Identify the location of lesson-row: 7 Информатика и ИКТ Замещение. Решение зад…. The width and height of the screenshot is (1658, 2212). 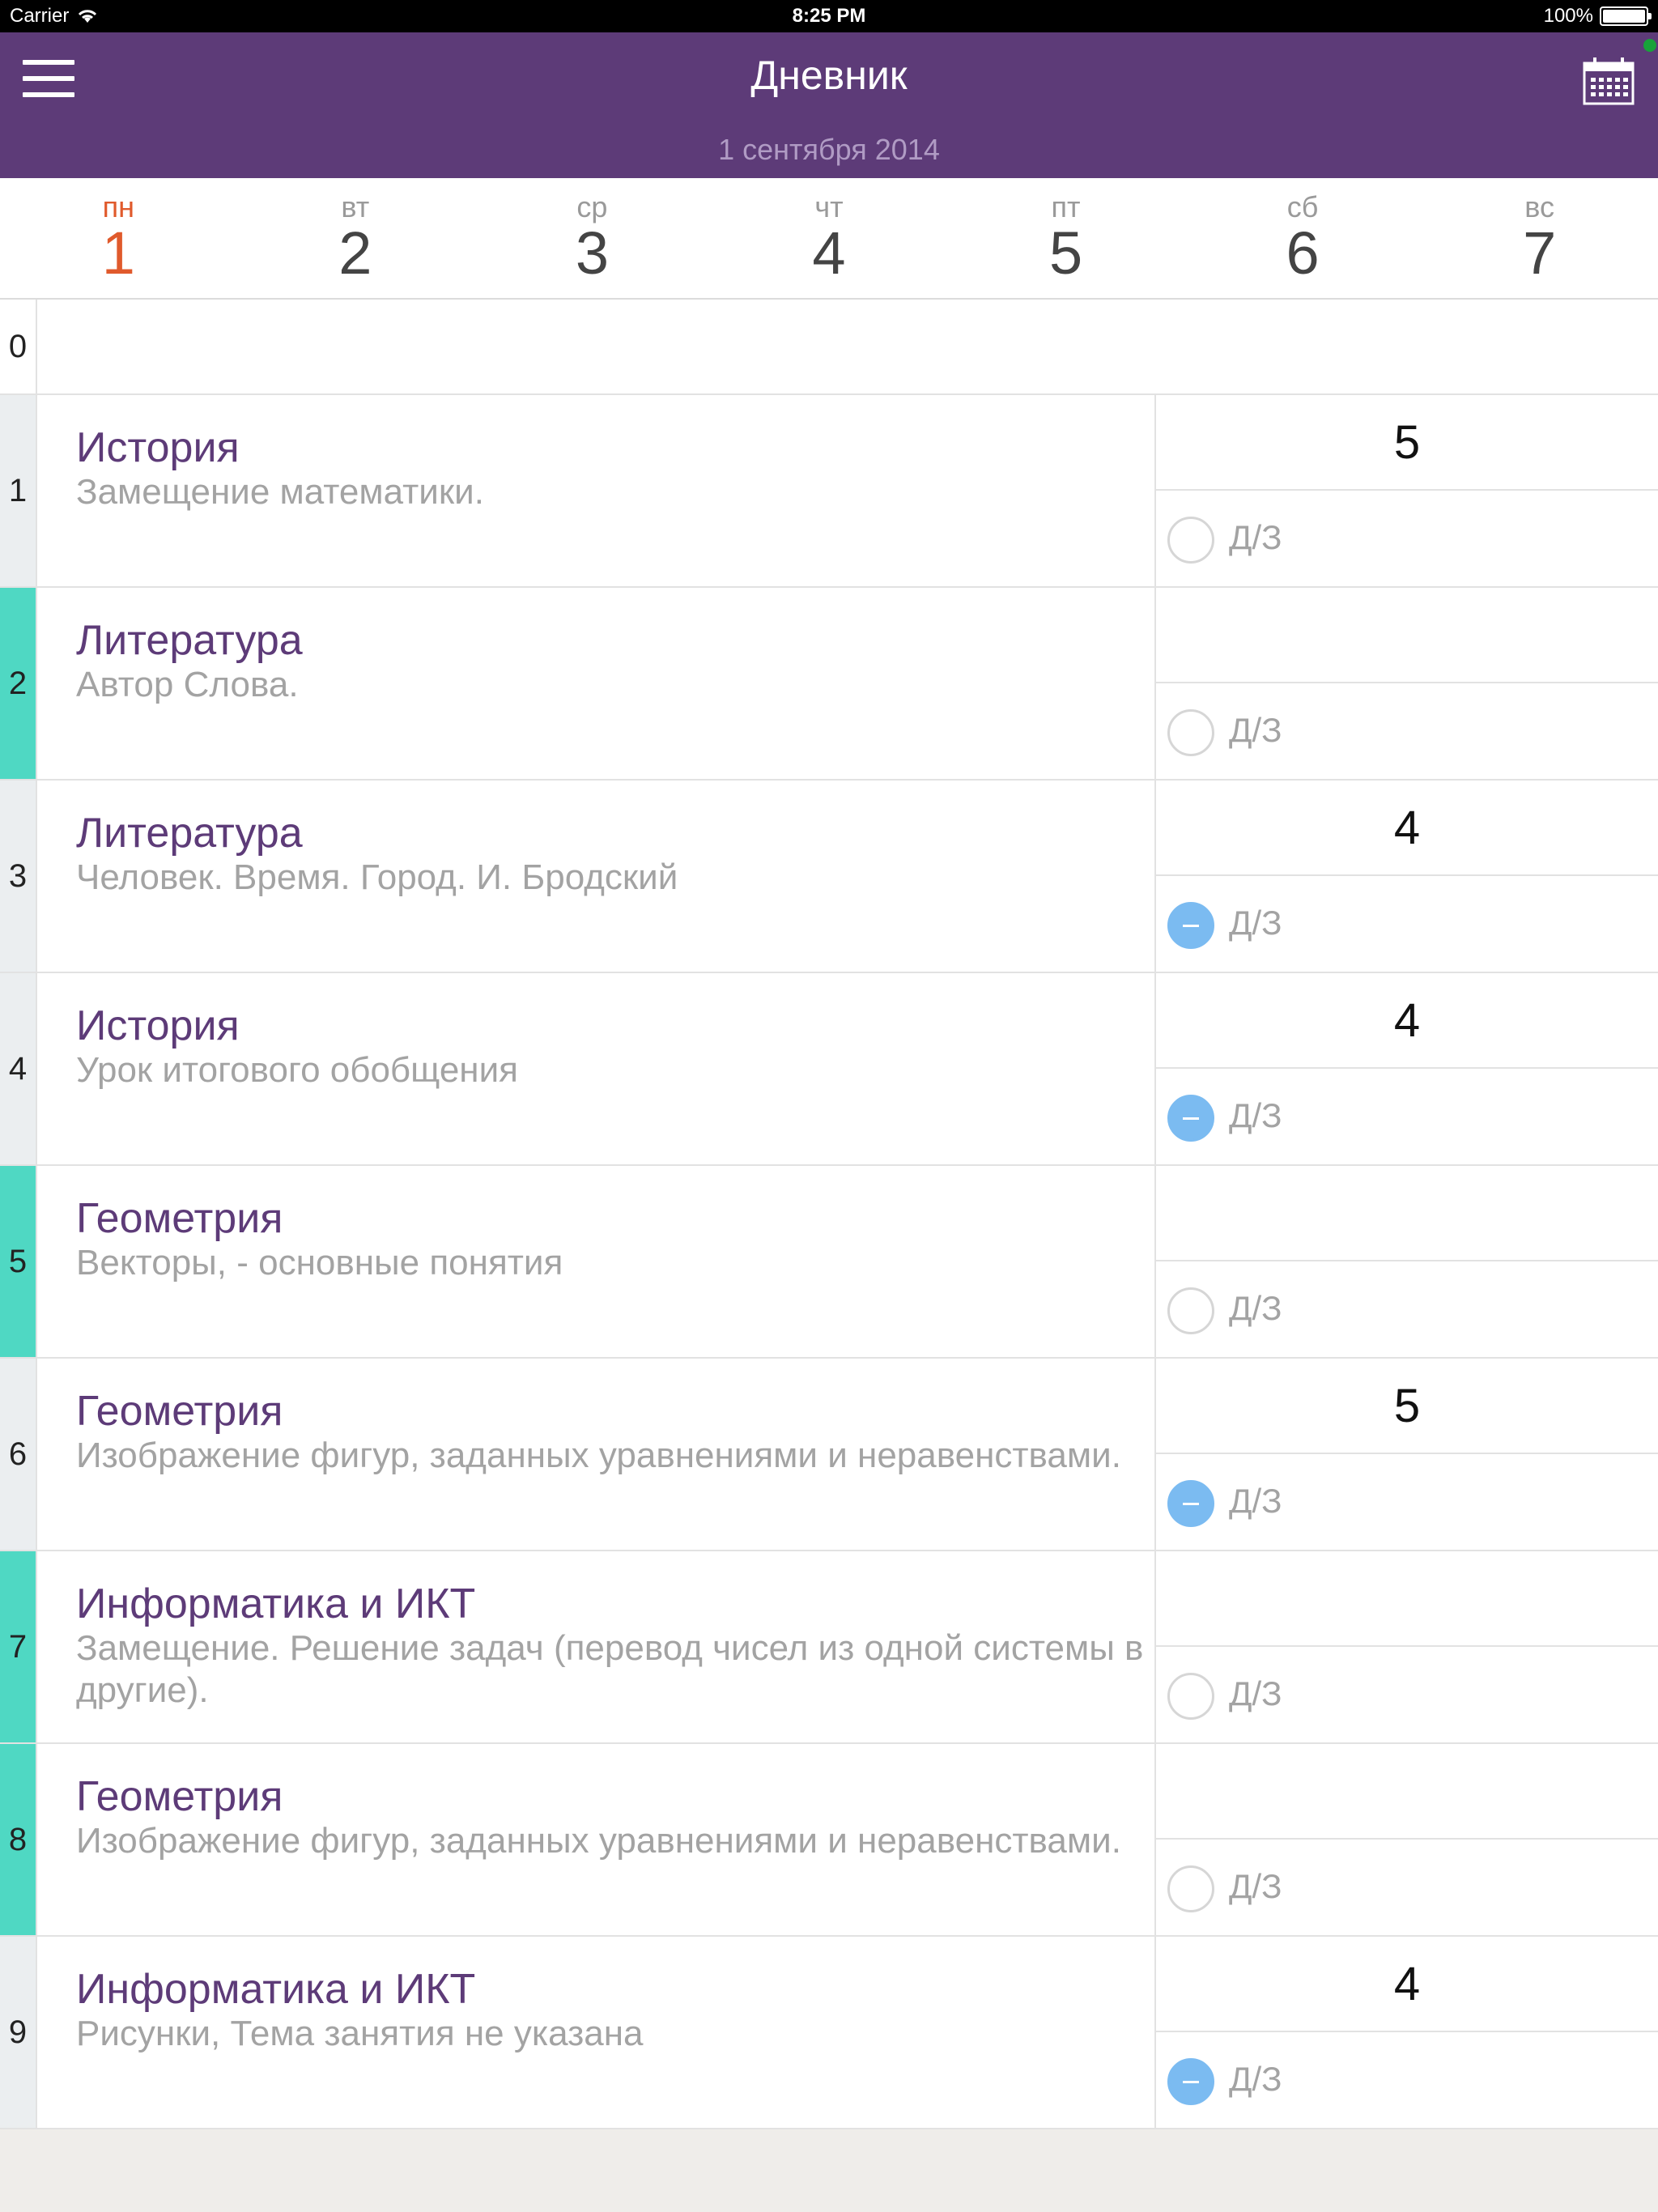
(829, 1648).